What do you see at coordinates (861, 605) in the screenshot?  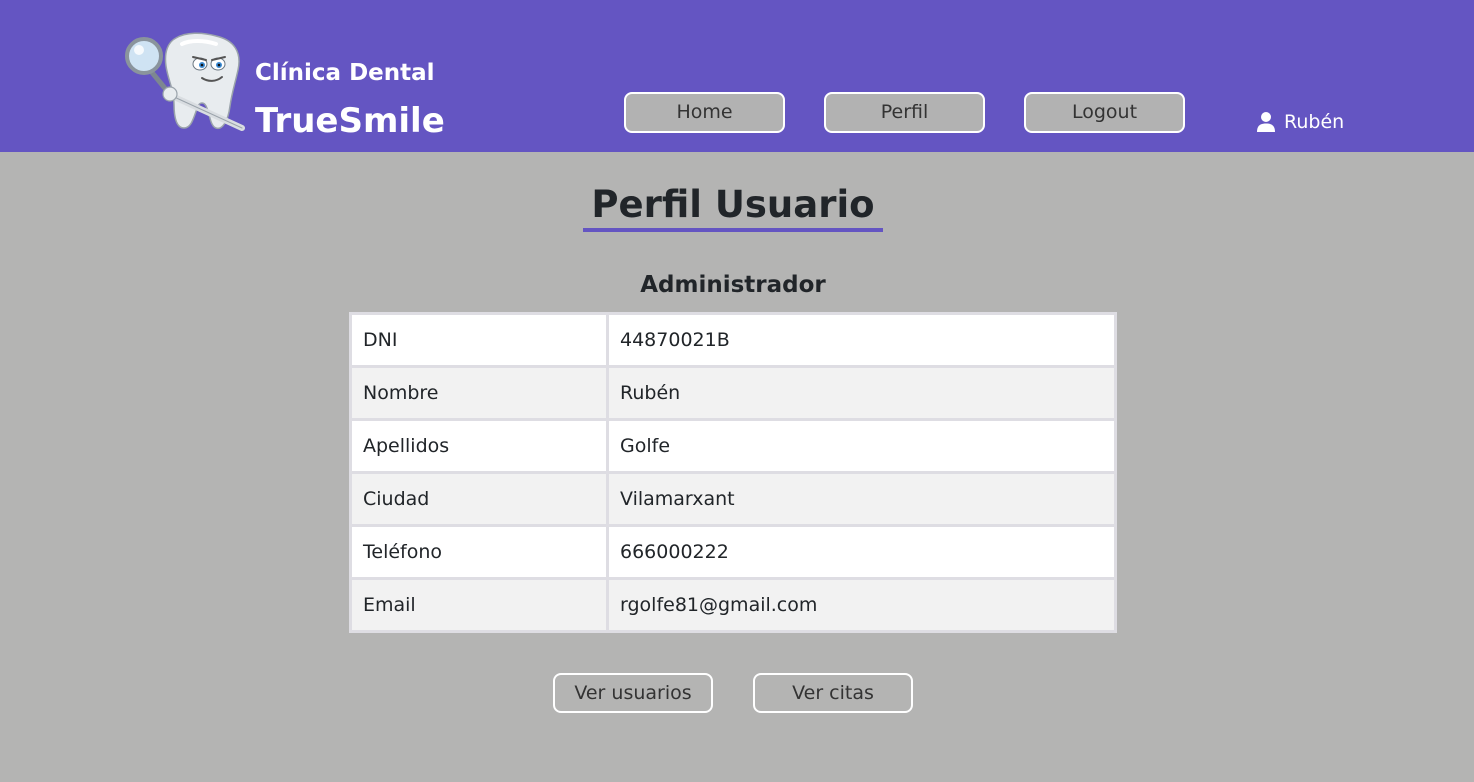 I see `profile-field-value: rgolfe81@gmail.com` at bounding box center [861, 605].